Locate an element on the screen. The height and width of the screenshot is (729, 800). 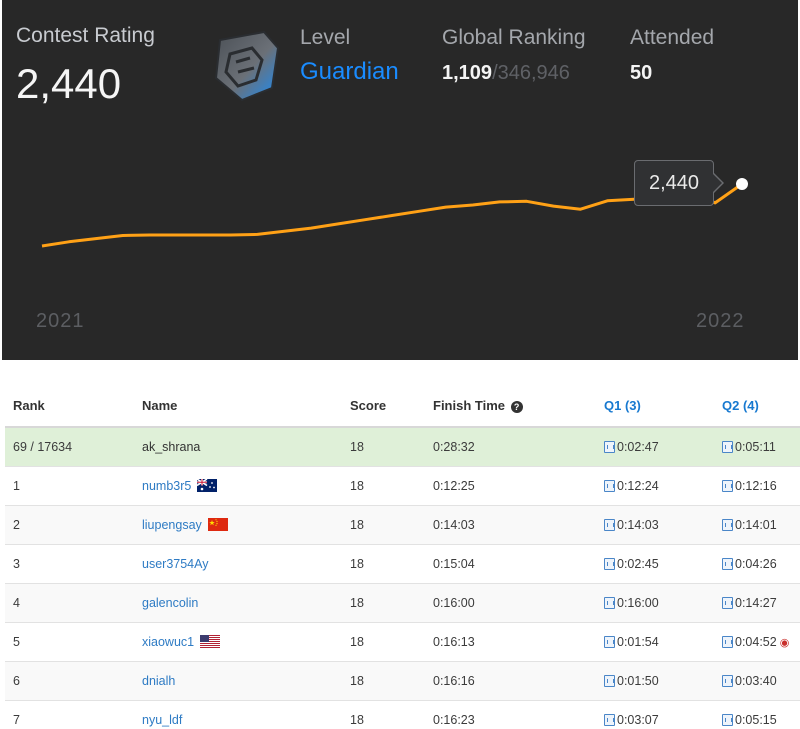
rating-tooltip: 2,440 is located at coordinates (679, 183).